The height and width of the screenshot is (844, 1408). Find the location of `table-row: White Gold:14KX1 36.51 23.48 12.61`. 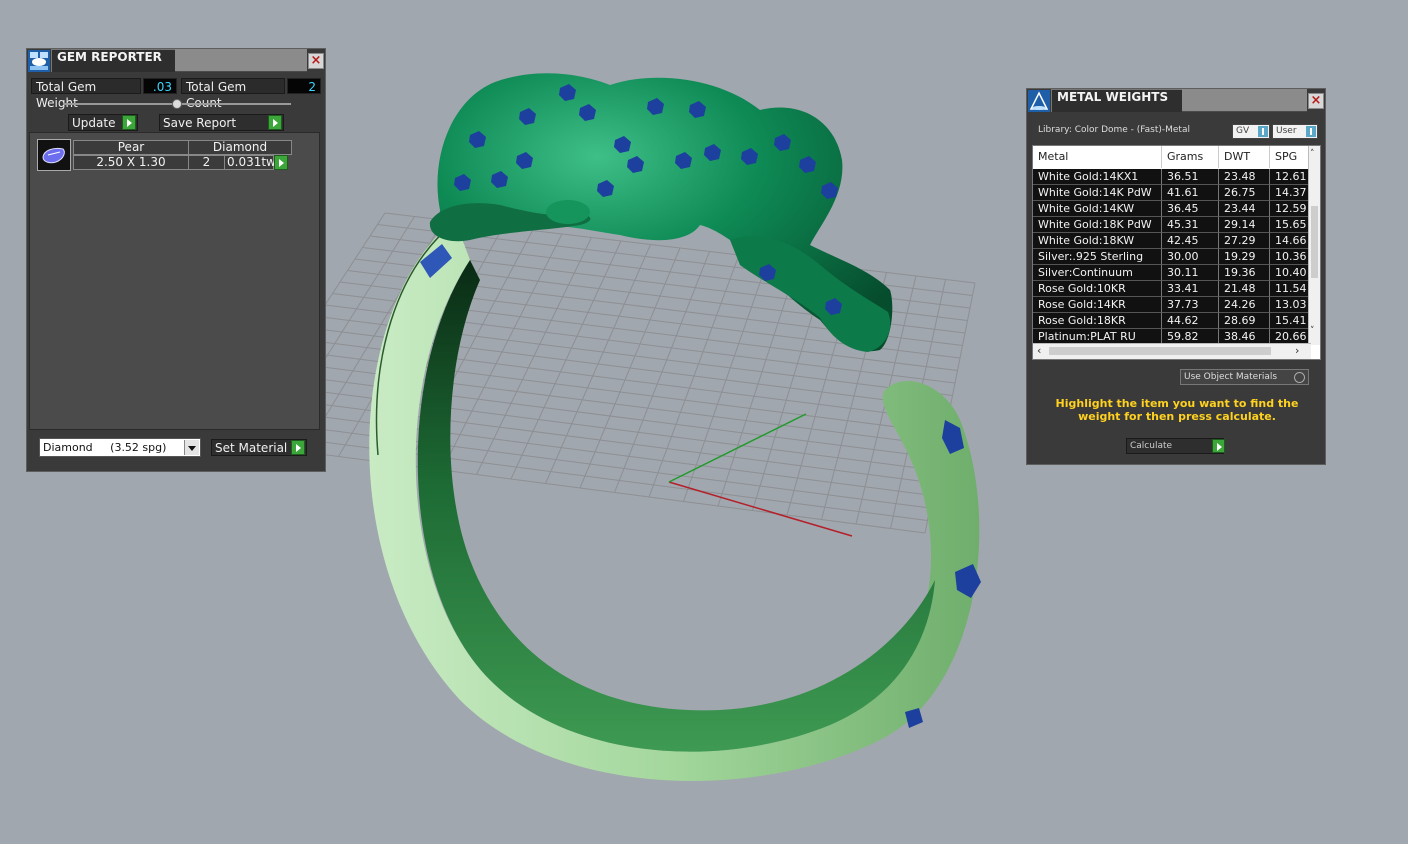

table-row: White Gold:14KX1 36.51 23.48 12.61 is located at coordinates (1176, 177).